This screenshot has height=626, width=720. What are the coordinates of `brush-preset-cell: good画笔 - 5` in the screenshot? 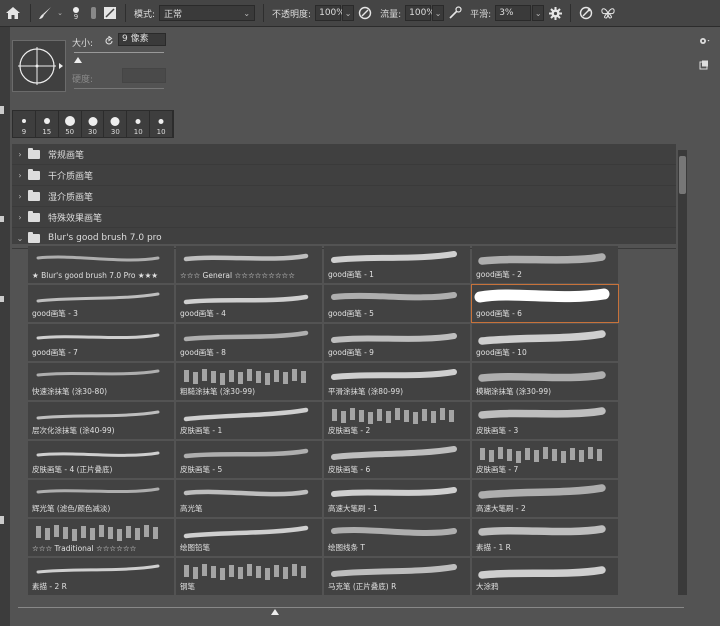 It's located at (397, 303).